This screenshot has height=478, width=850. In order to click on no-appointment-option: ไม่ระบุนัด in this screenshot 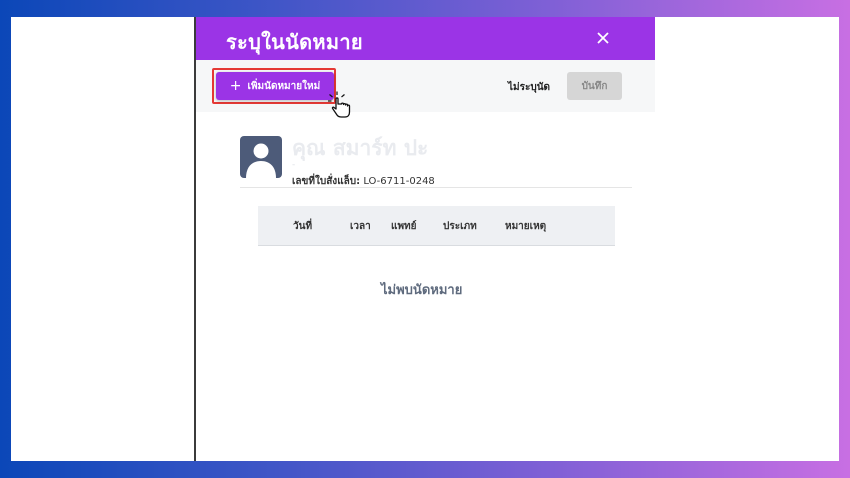, I will do `click(529, 87)`.